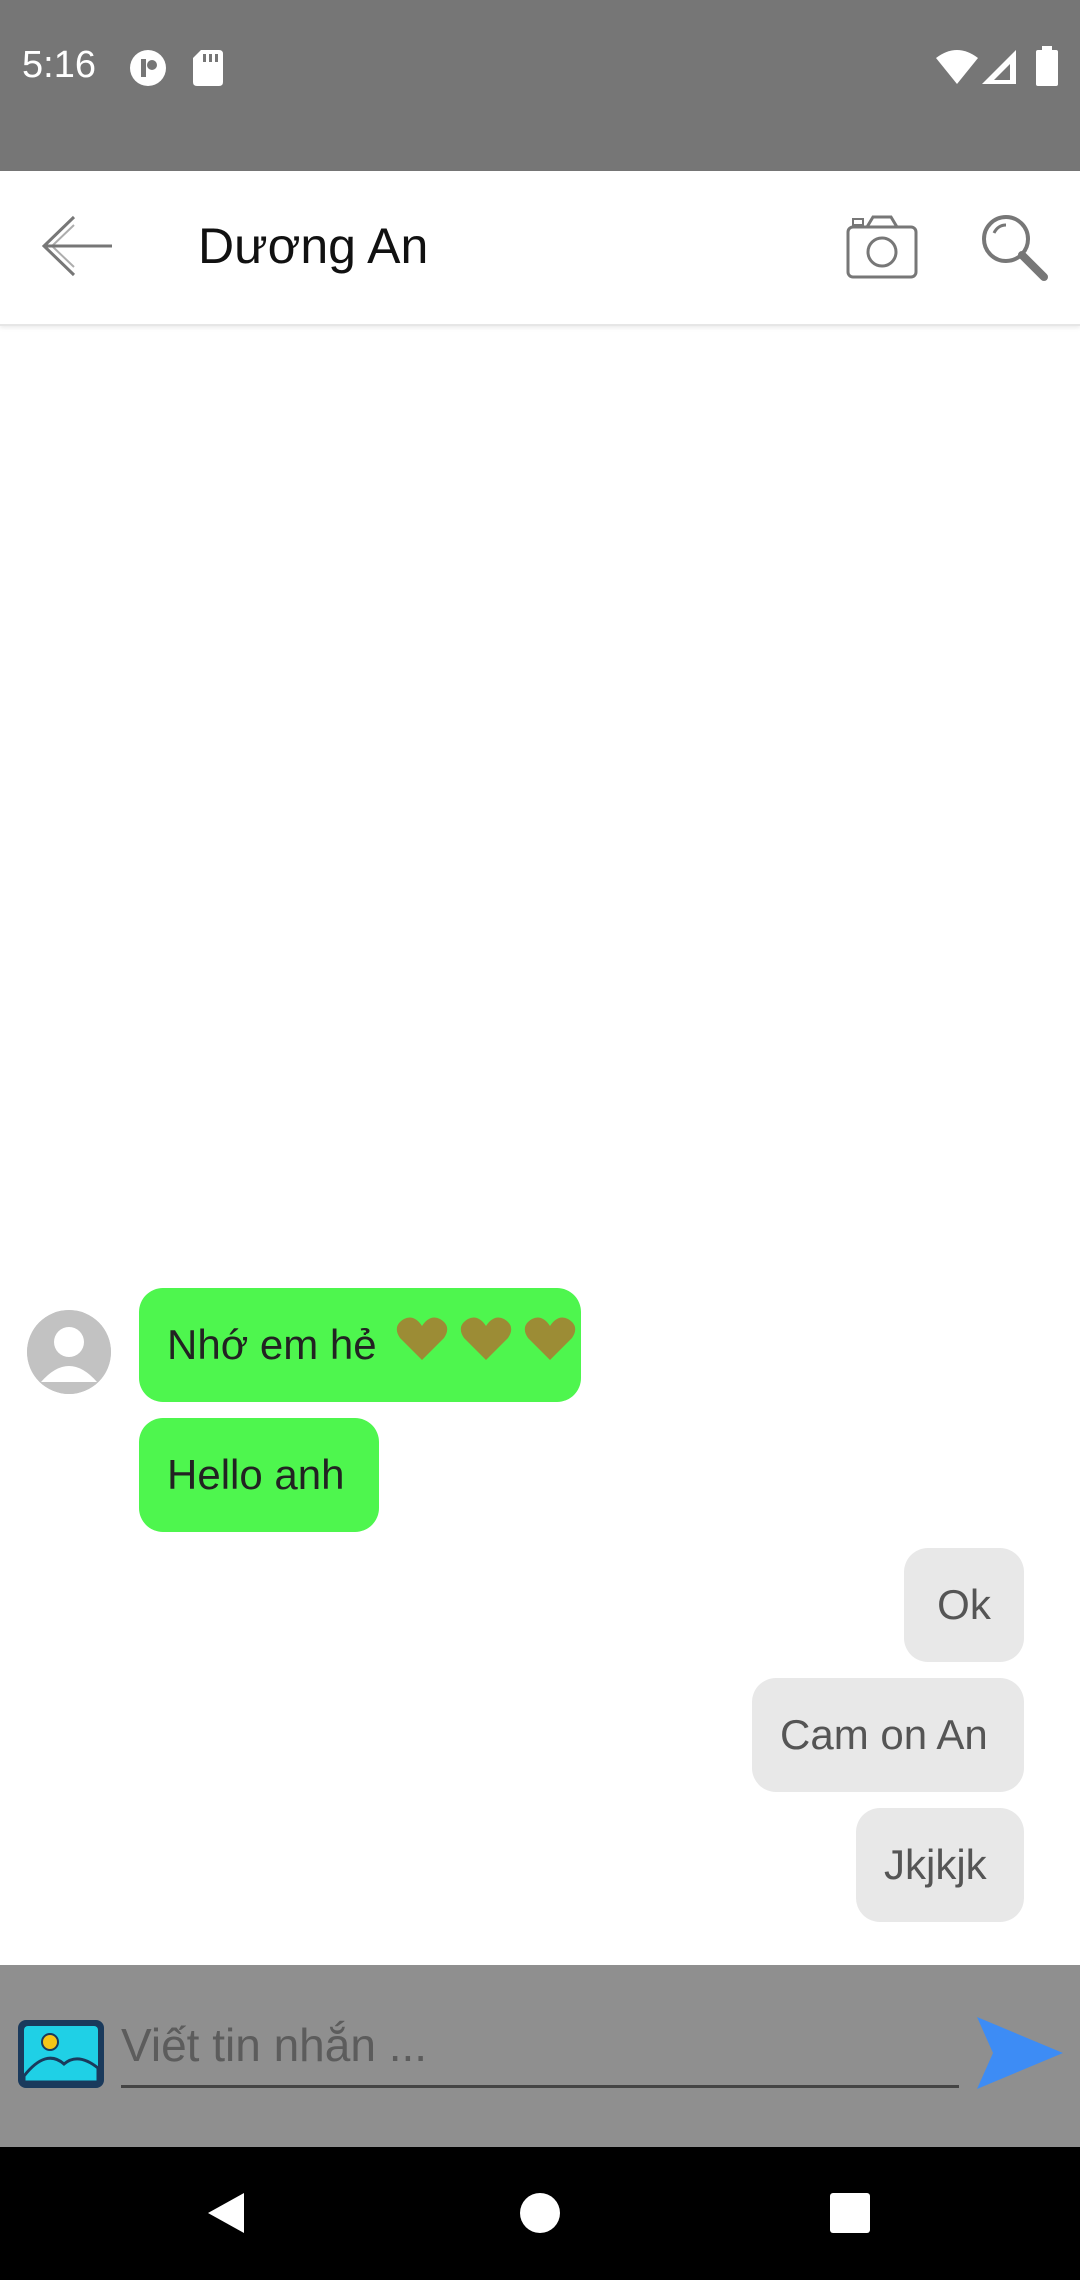 This screenshot has height=2280, width=1080. I want to click on back-triangle-icon, so click(226, 2213).